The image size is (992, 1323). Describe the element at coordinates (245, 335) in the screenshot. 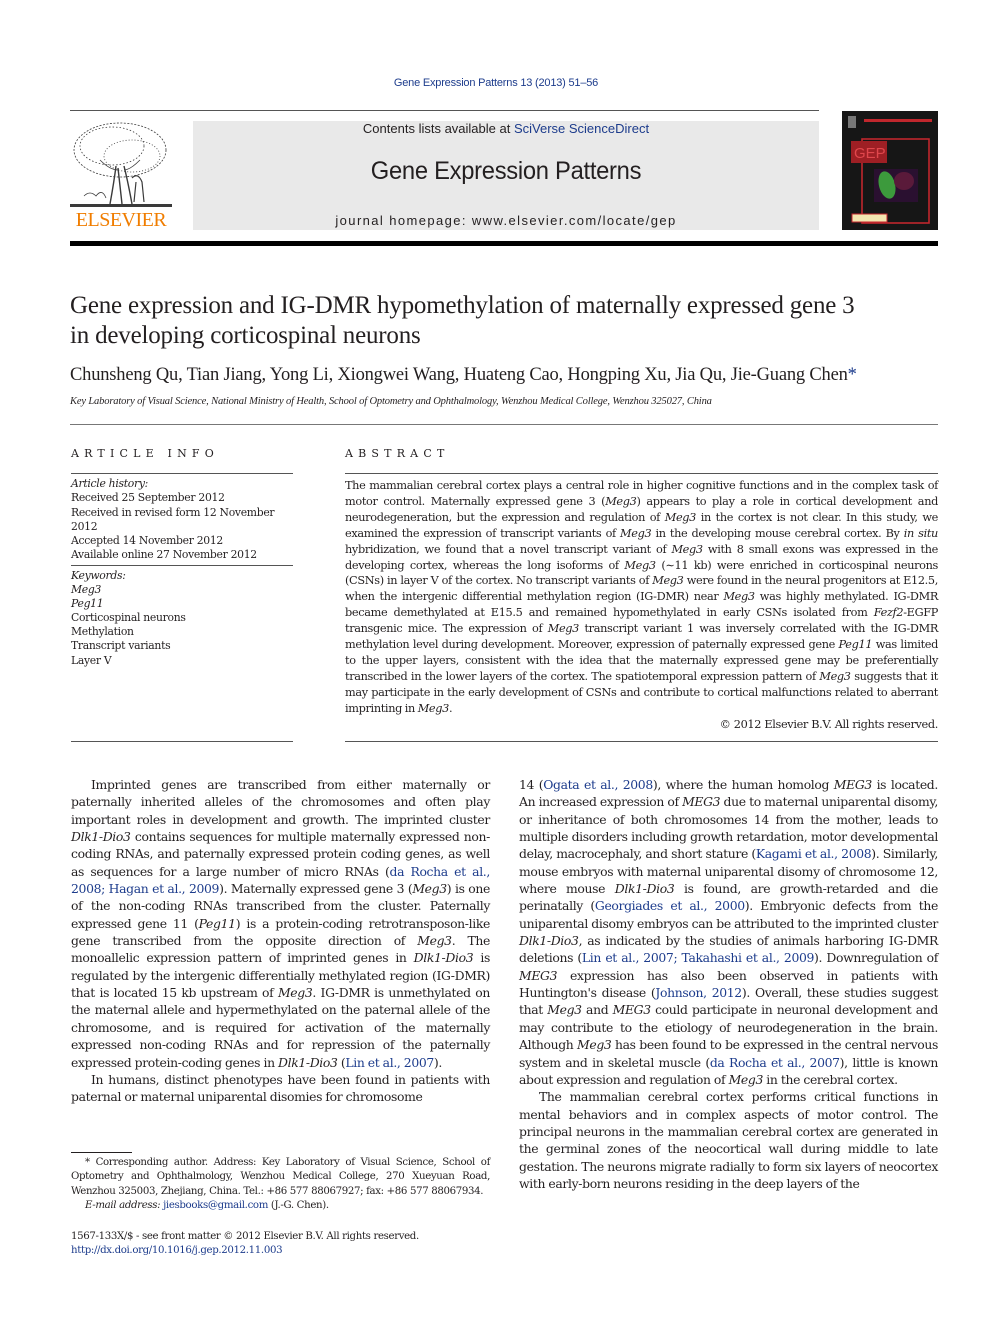

I see `title-line-2: in developing corticospinal neurons` at that location.